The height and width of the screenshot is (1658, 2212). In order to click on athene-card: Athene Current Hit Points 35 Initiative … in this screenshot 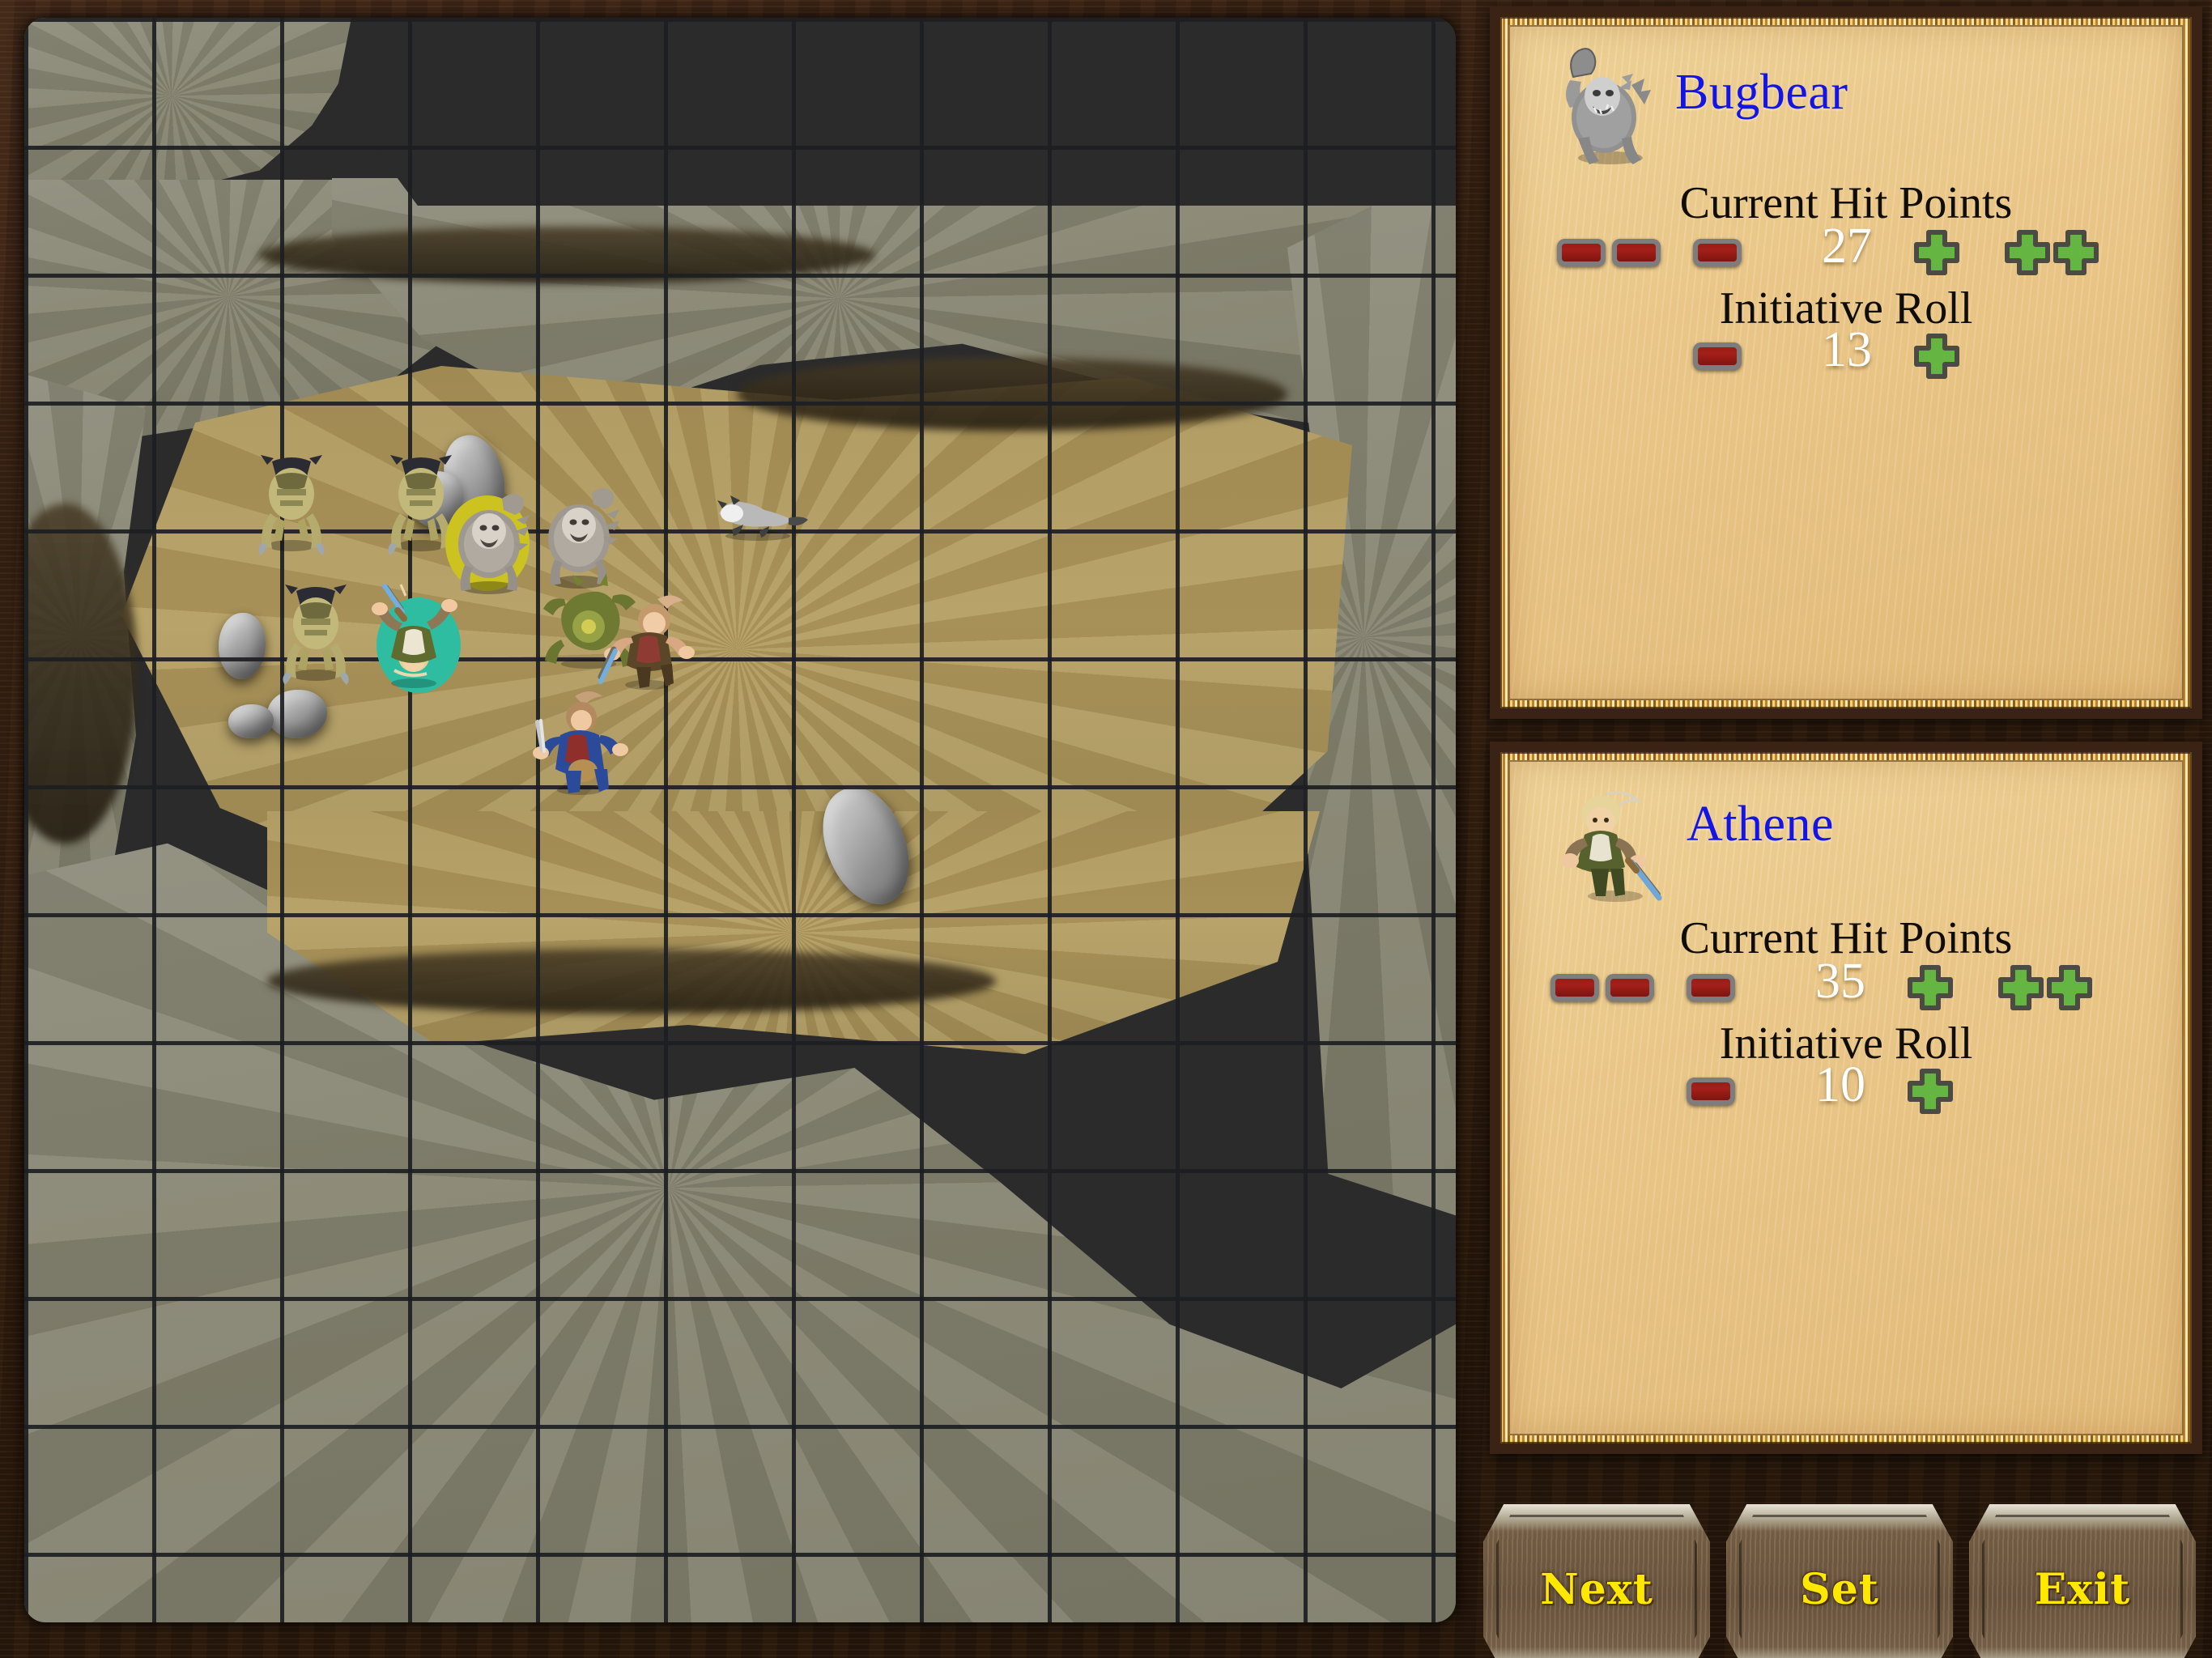, I will do `click(1846, 1098)`.